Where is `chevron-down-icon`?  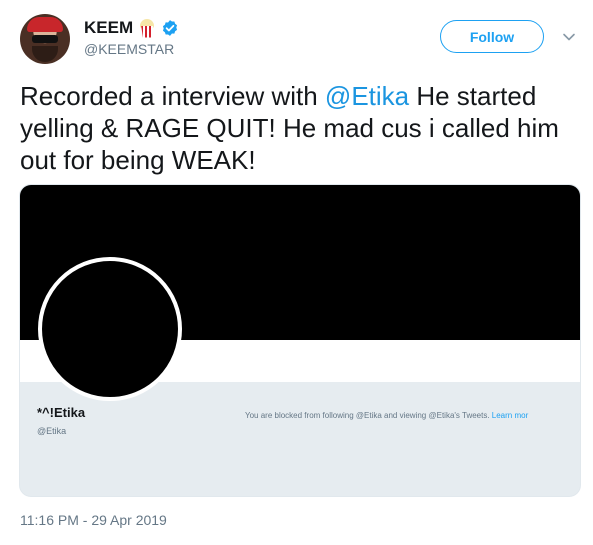 chevron-down-icon is located at coordinates (569, 37).